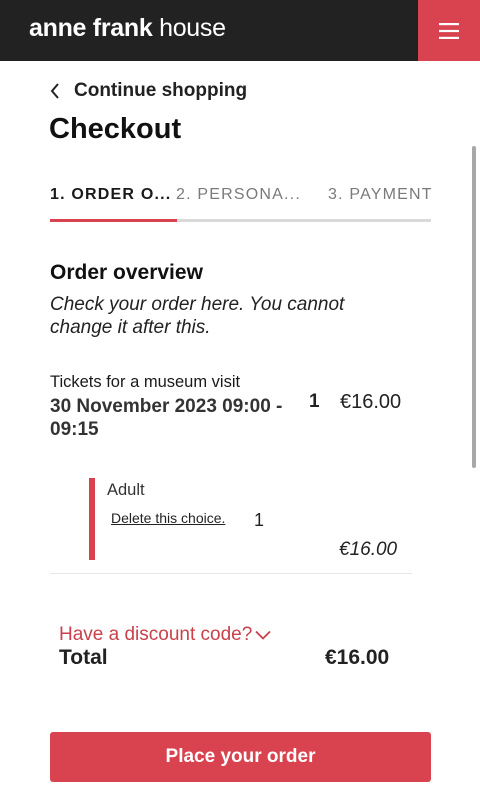 Image resolution: width=480 pixels, height=799 pixels. What do you see at coordinates (161, 90) in the screenshot?
I see `continue-shopping-label: Continue shopping` at bounding box center [161, 90].